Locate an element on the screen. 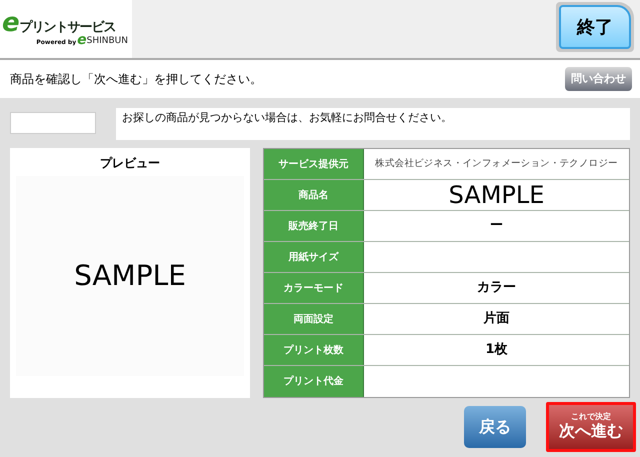  detail-value: 株式会社ビジネス・インフォメーション・テクノロジー is located at coordinates (496, 163).